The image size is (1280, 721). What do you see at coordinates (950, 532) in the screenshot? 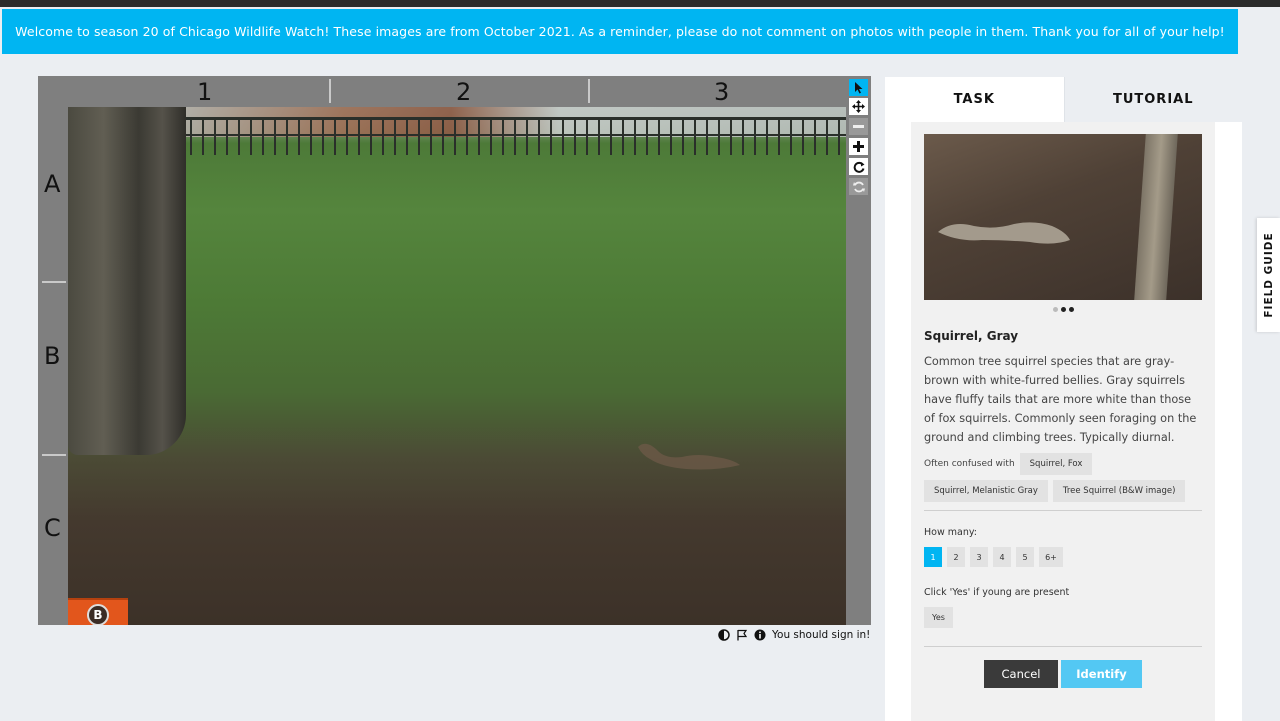
I see `how-many-label: How many:` at bounding box center [950, 532].